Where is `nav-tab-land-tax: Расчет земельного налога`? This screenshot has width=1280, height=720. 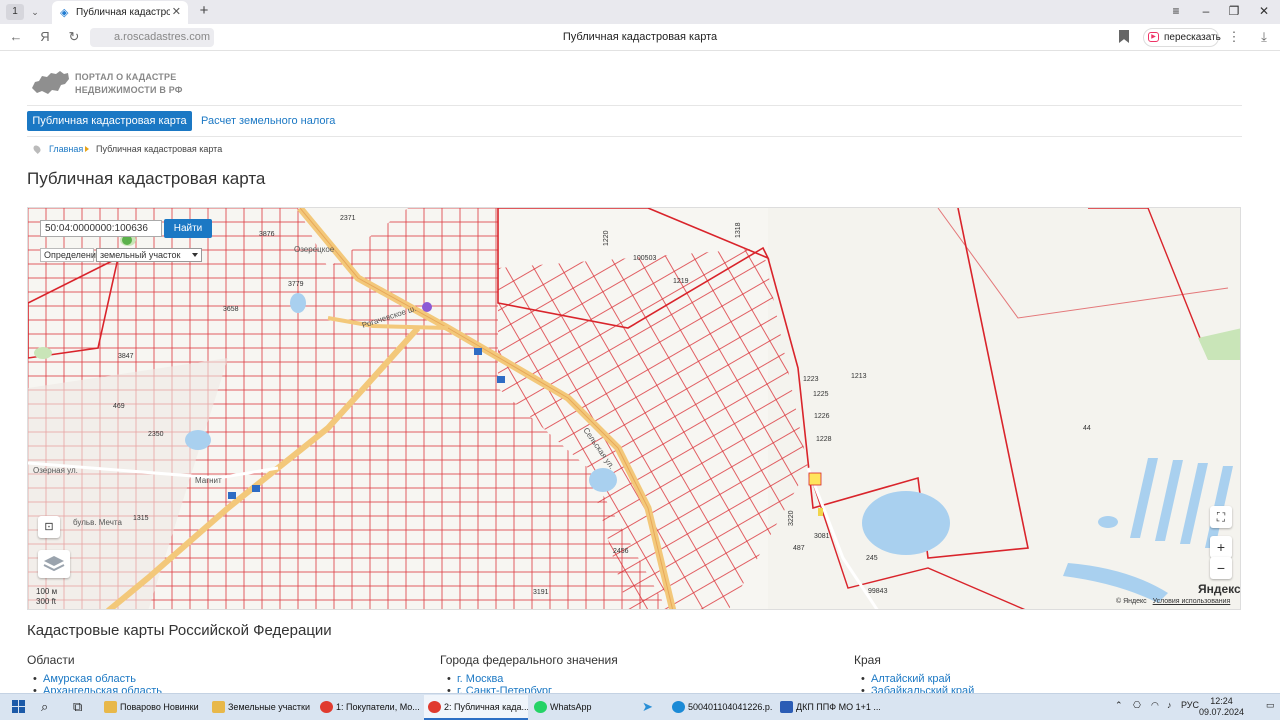
nav-tab-land-tax: Расчет земельного налога is located at coordinates (268, 121).